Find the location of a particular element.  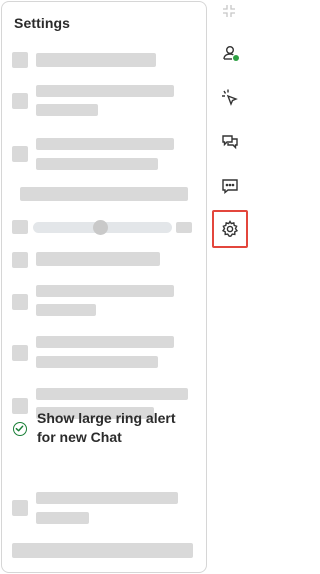

rail-button-chats is located at coordinates (230, 142).